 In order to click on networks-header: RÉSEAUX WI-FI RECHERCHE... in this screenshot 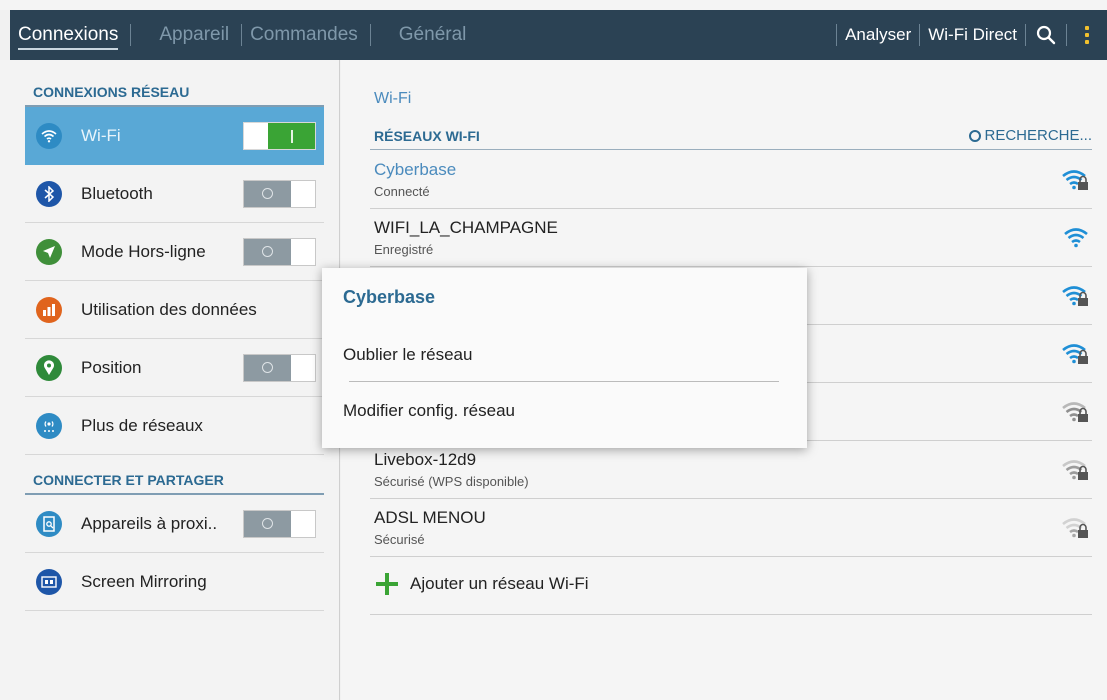, I will do `click(731, 136)`.